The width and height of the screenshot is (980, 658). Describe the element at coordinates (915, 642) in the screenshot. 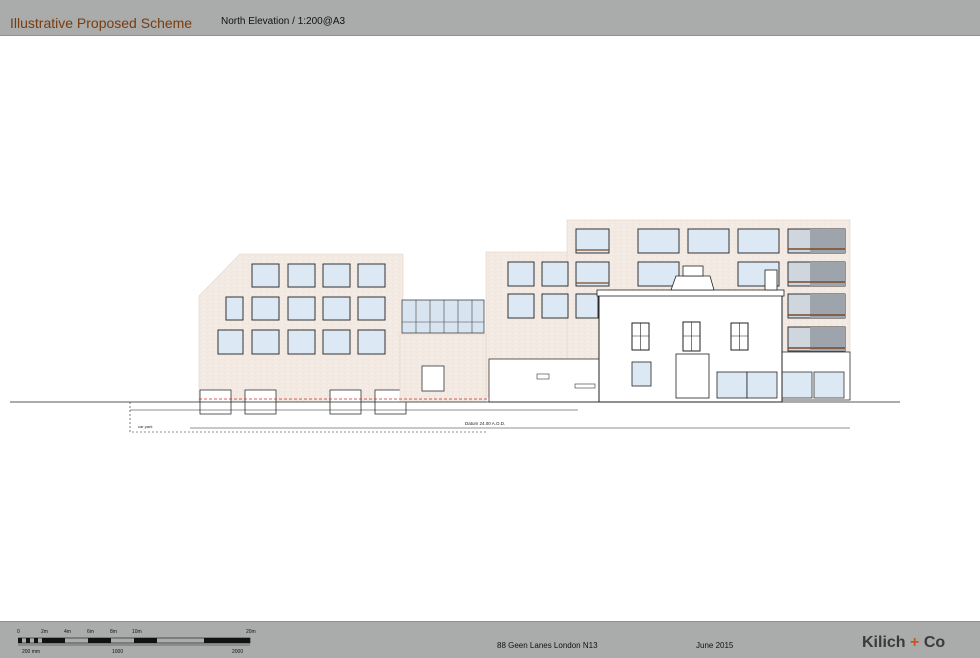

I see `brand-plus: +` at that location.